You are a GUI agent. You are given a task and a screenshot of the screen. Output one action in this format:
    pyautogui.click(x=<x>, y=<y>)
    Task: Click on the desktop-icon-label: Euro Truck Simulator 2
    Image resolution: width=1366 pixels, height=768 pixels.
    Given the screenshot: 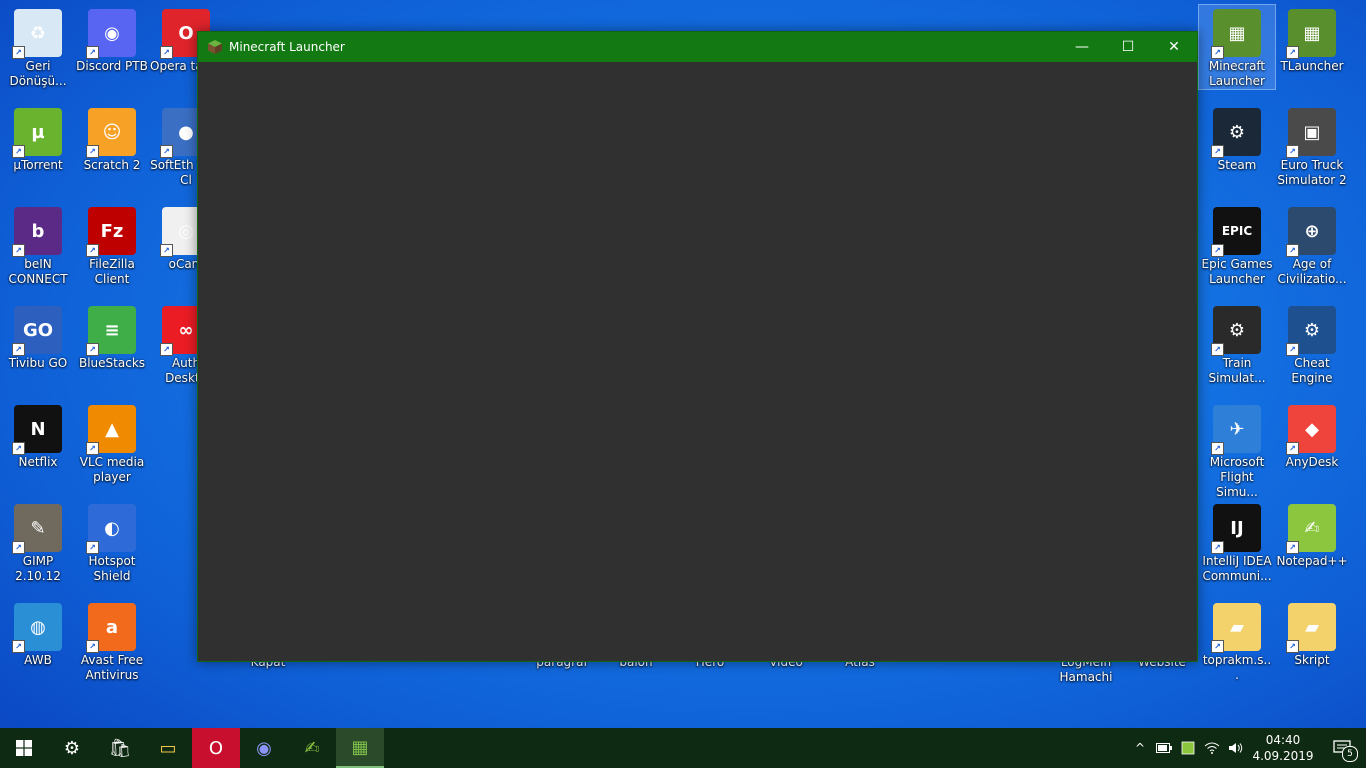 What is the action you would take?
    pyautogui.click(x=1312, y=172)
    